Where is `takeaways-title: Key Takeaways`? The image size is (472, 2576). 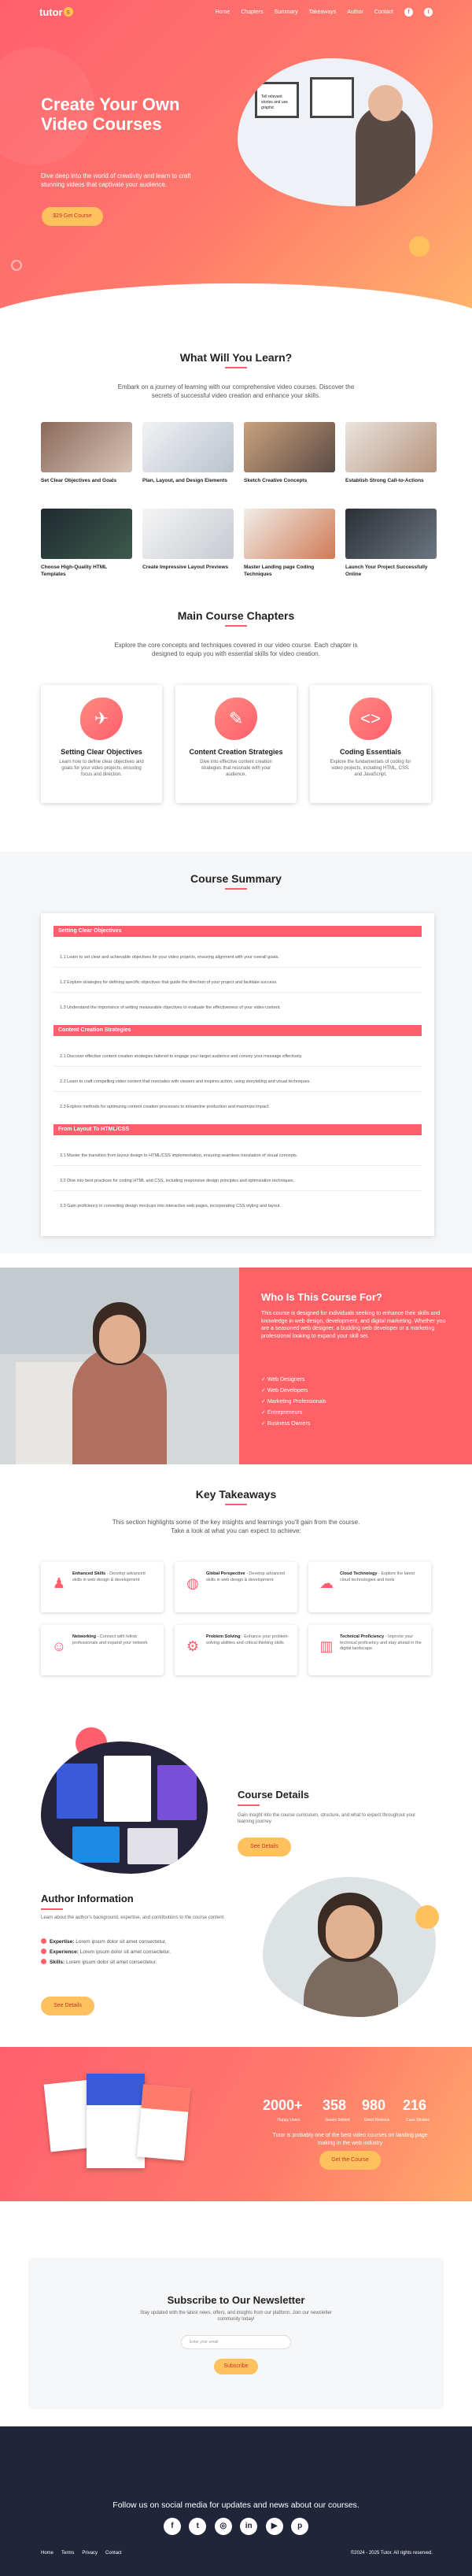
takeaways-title: Key Takeaways is located at coordinates (236, 1494).